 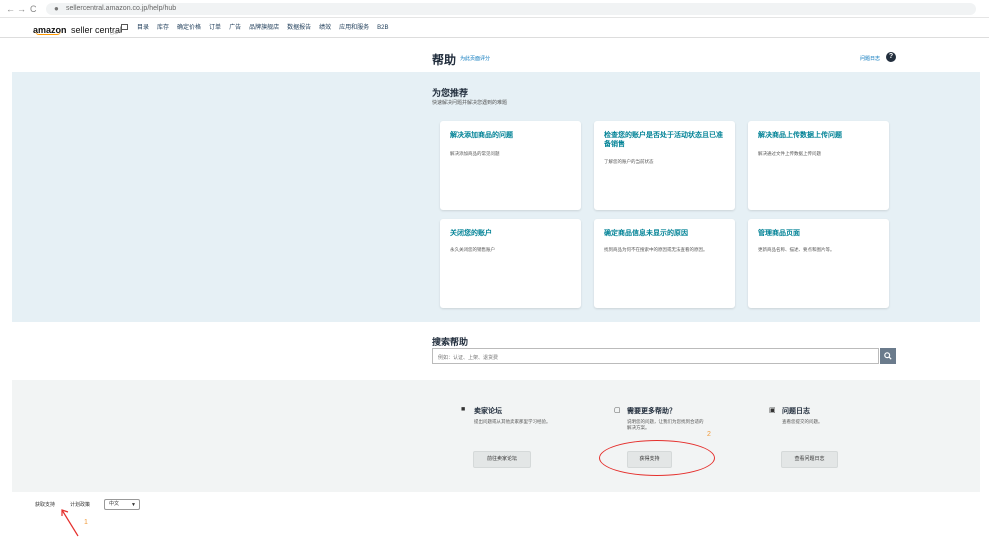 I want to click on help-support-link: 获取支持, so click(x=45, y=504).